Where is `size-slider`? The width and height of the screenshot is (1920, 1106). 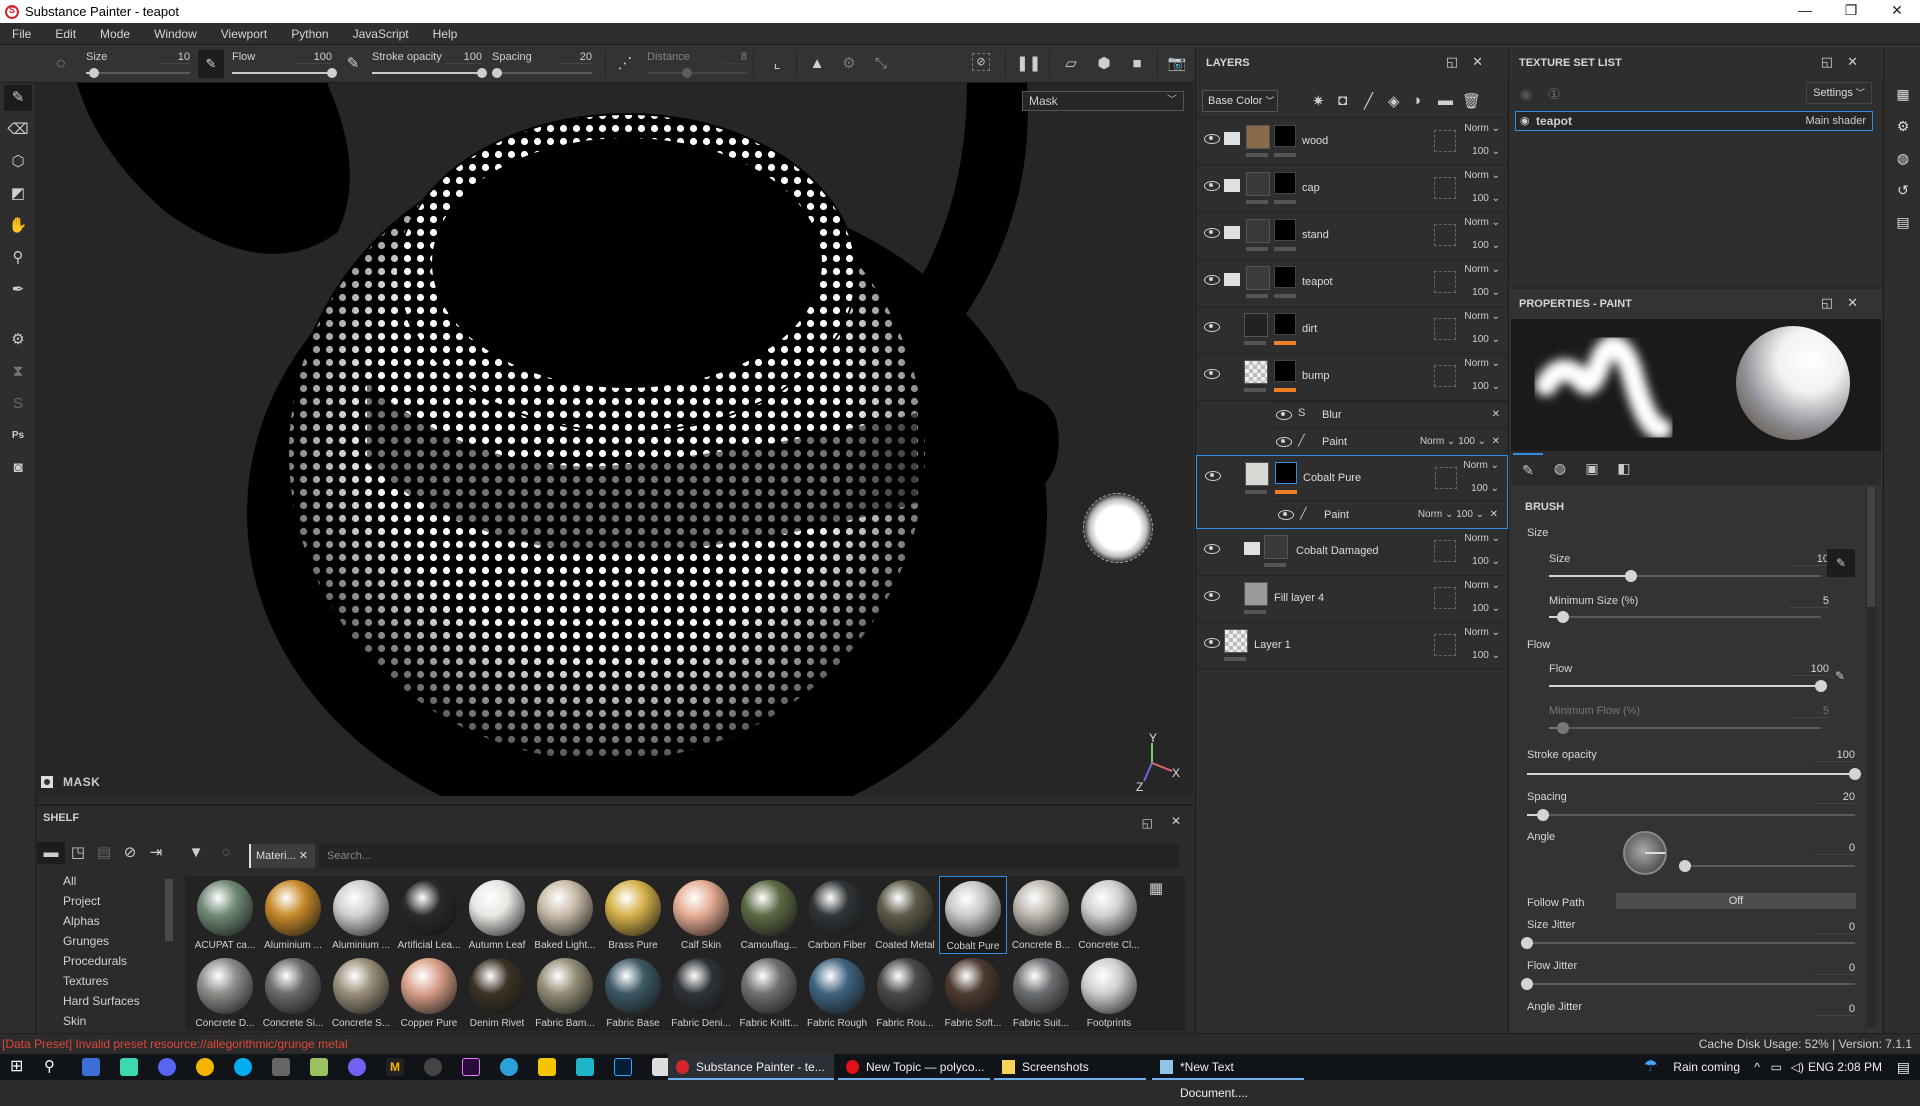
size-slider is located at coordinates (1685, 576).